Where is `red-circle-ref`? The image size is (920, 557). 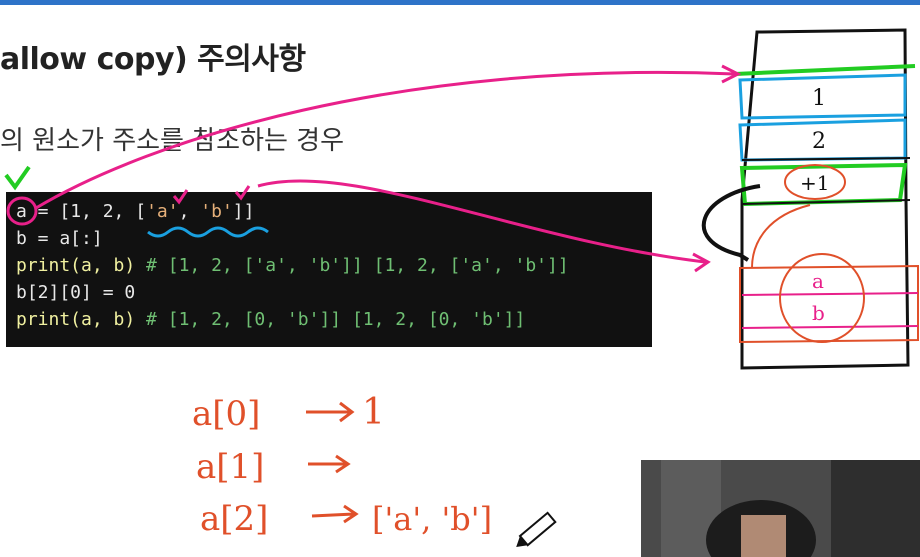
red-circle-ref is located at coordinates (815, 182).